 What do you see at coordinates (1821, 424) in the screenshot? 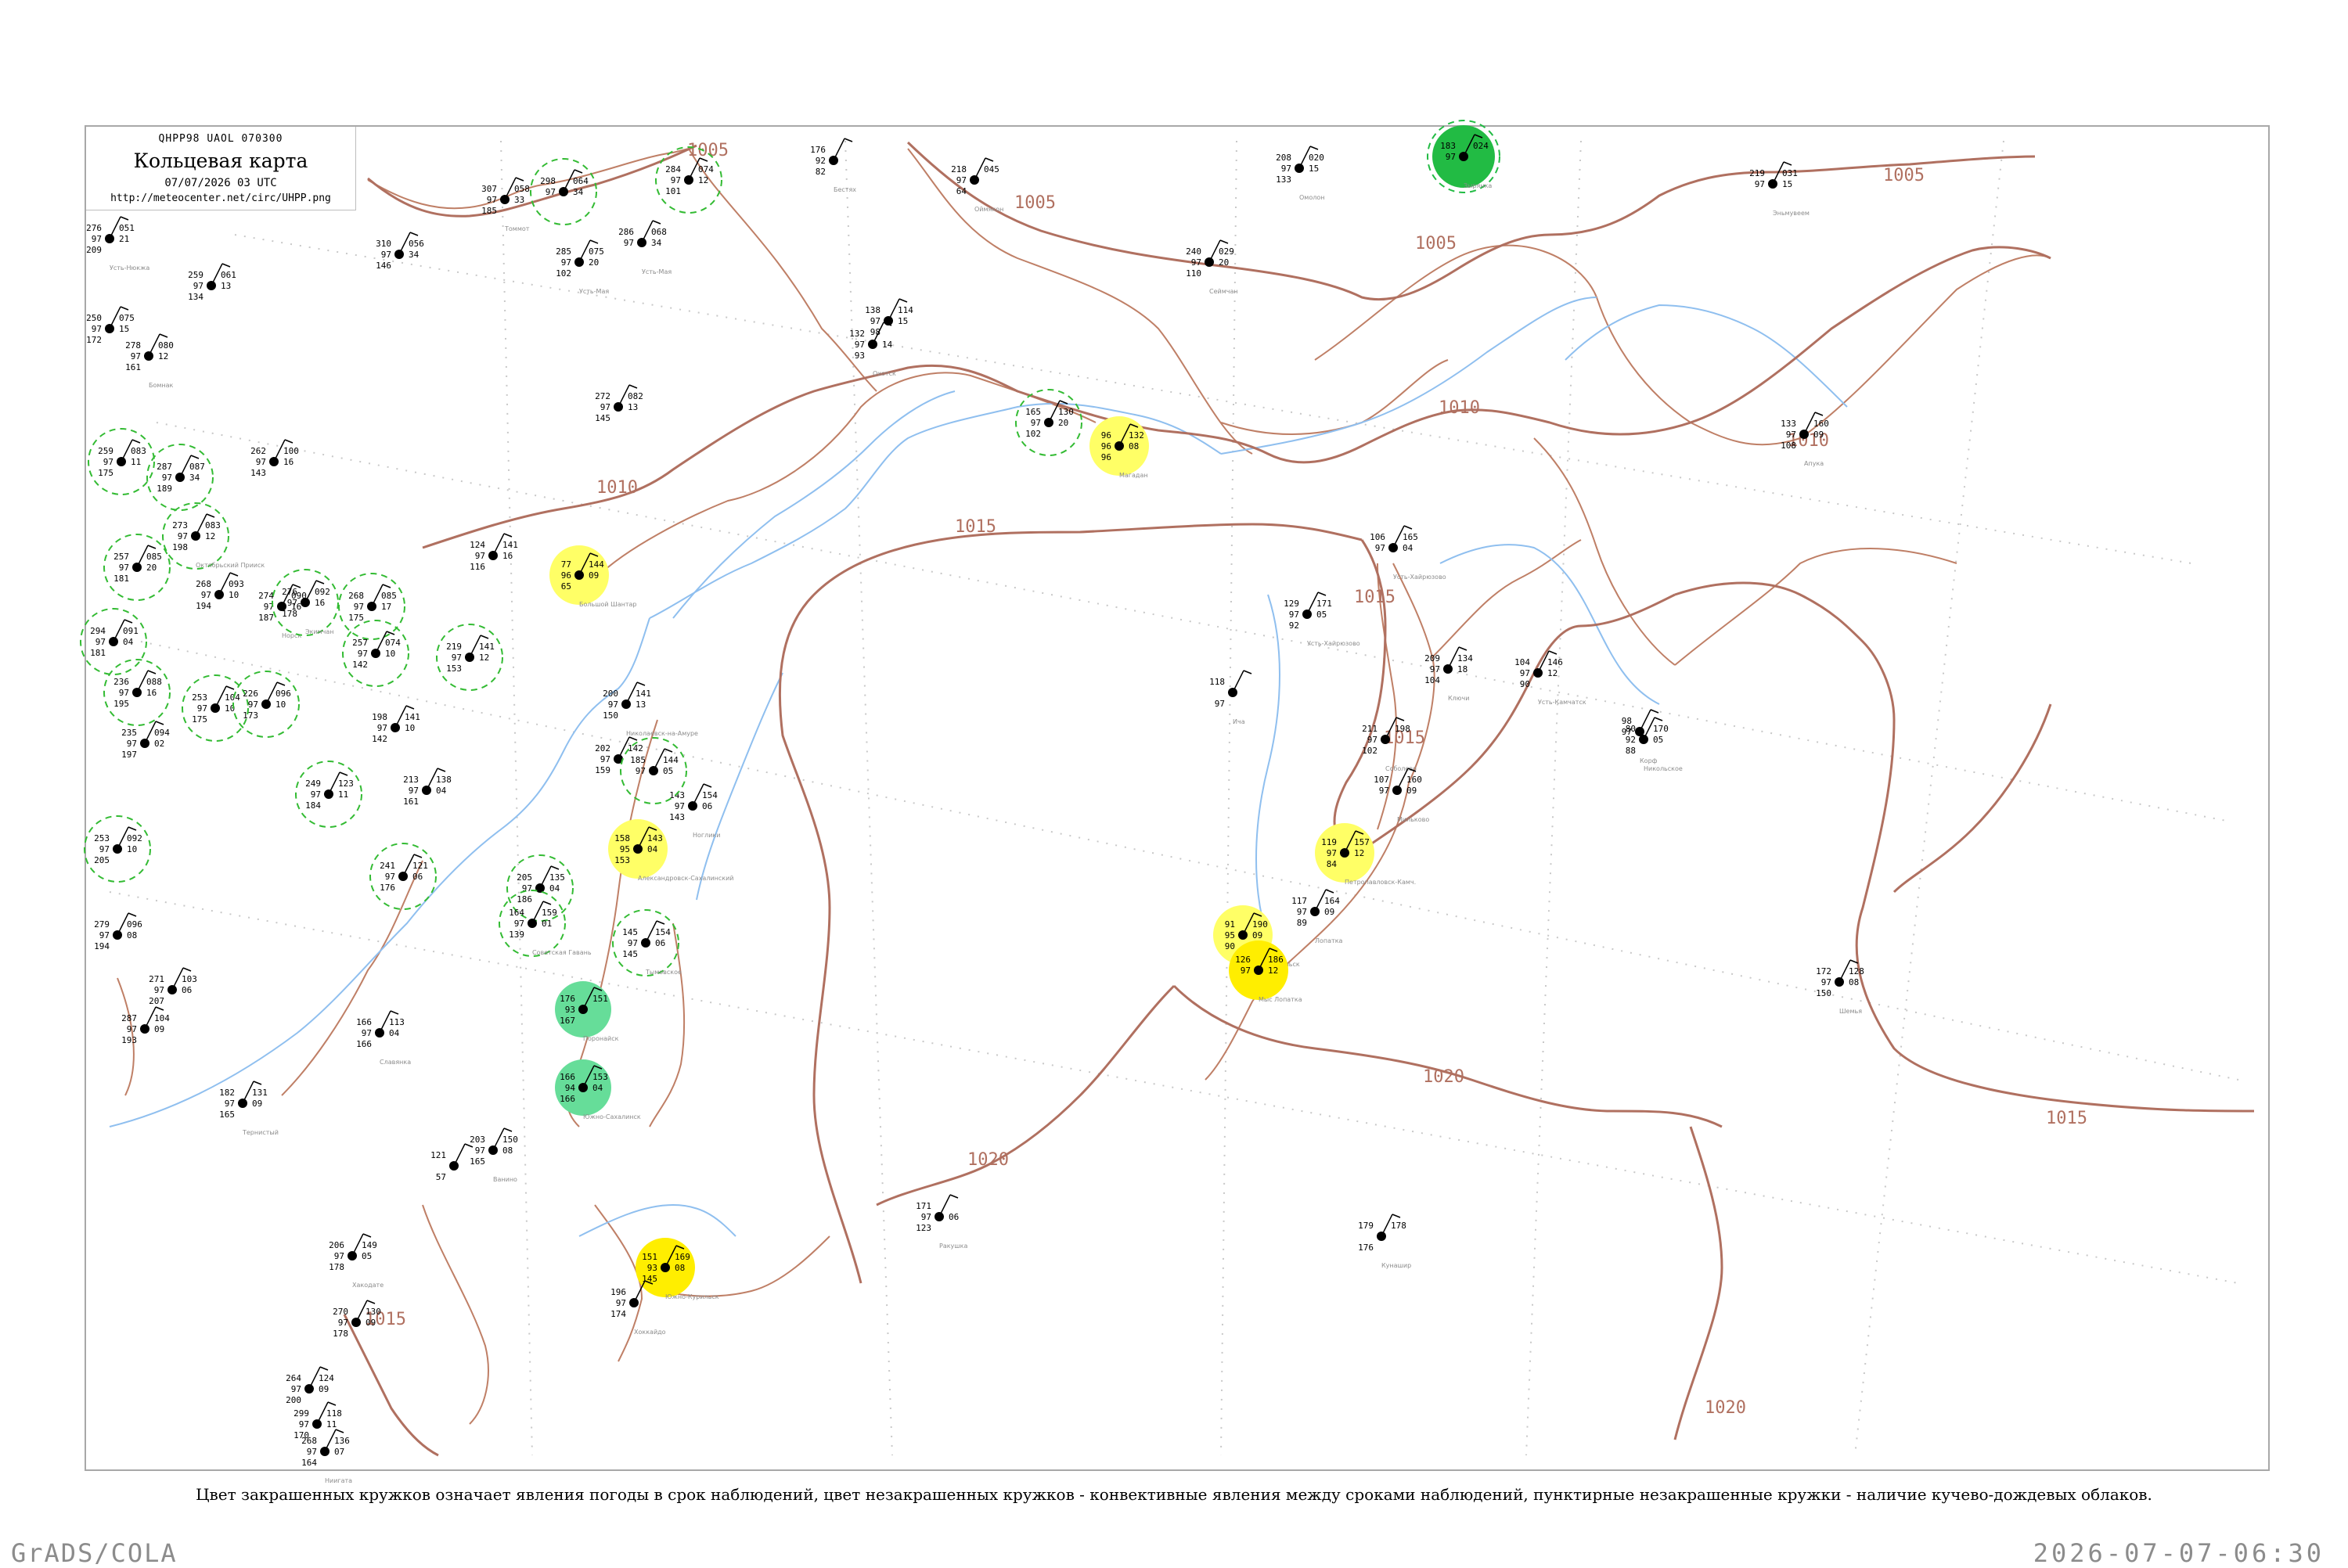
I see `station-pressure: 160` at bounding box center [1821, 424].